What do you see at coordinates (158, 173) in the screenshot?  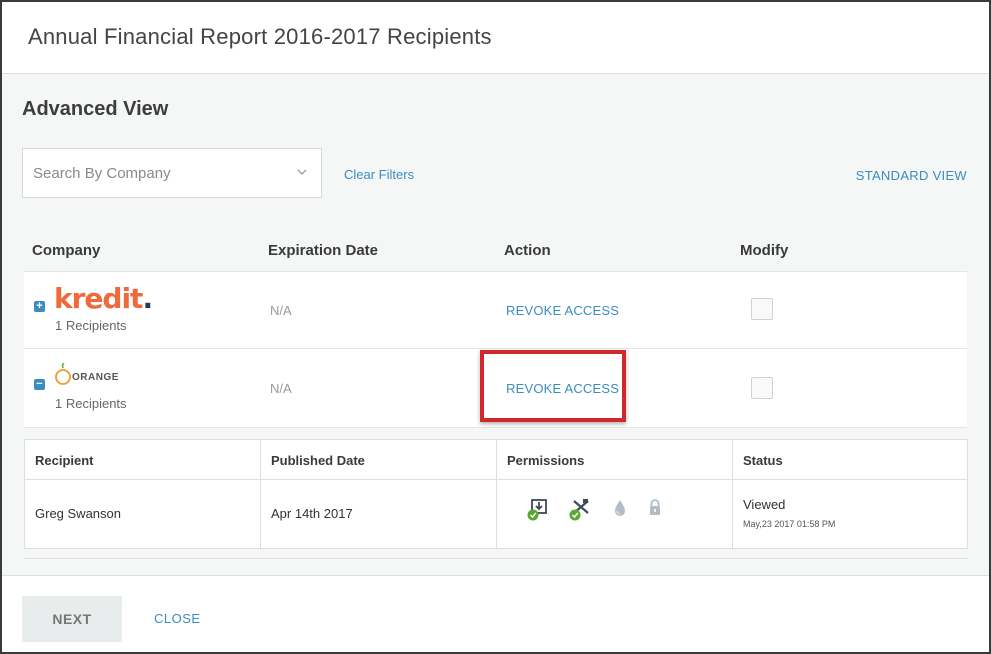 I see `company-search-input` at bounding box center [158, 173].